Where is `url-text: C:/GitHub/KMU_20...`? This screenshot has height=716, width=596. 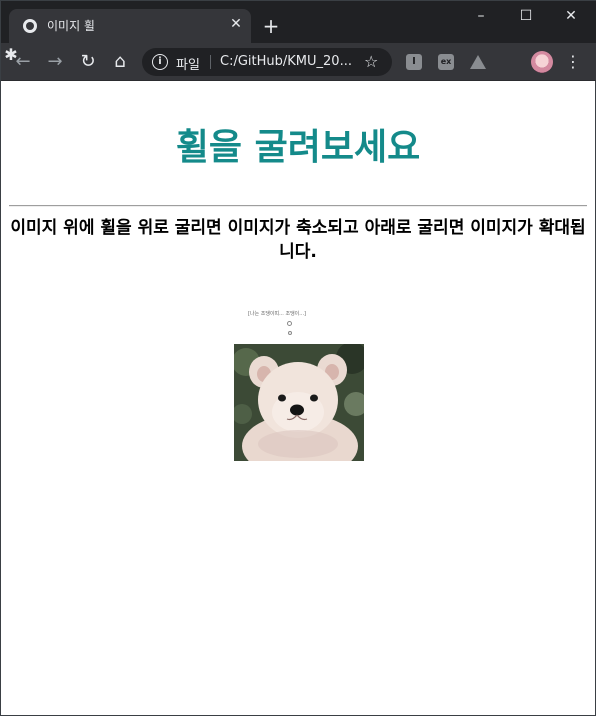 url-text: C:/GitHub/KMU_20... is located at coordinates (286, 61).